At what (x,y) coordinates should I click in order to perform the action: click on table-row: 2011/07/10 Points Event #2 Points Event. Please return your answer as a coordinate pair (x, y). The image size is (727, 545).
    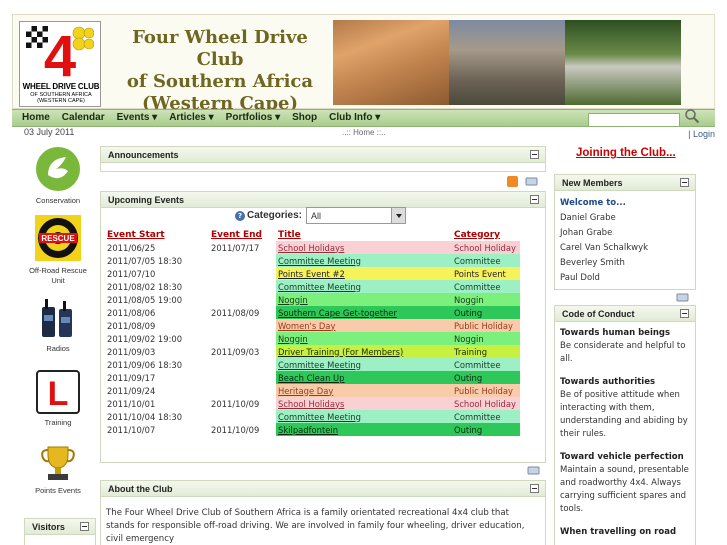
    Looking at the image, I should click on (312, 273).